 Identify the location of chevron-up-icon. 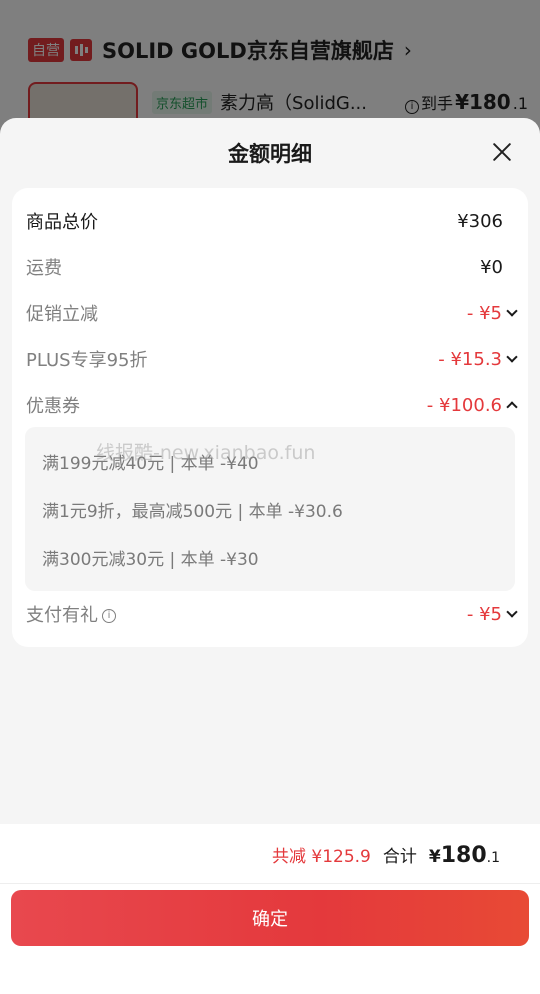
(512, 407).